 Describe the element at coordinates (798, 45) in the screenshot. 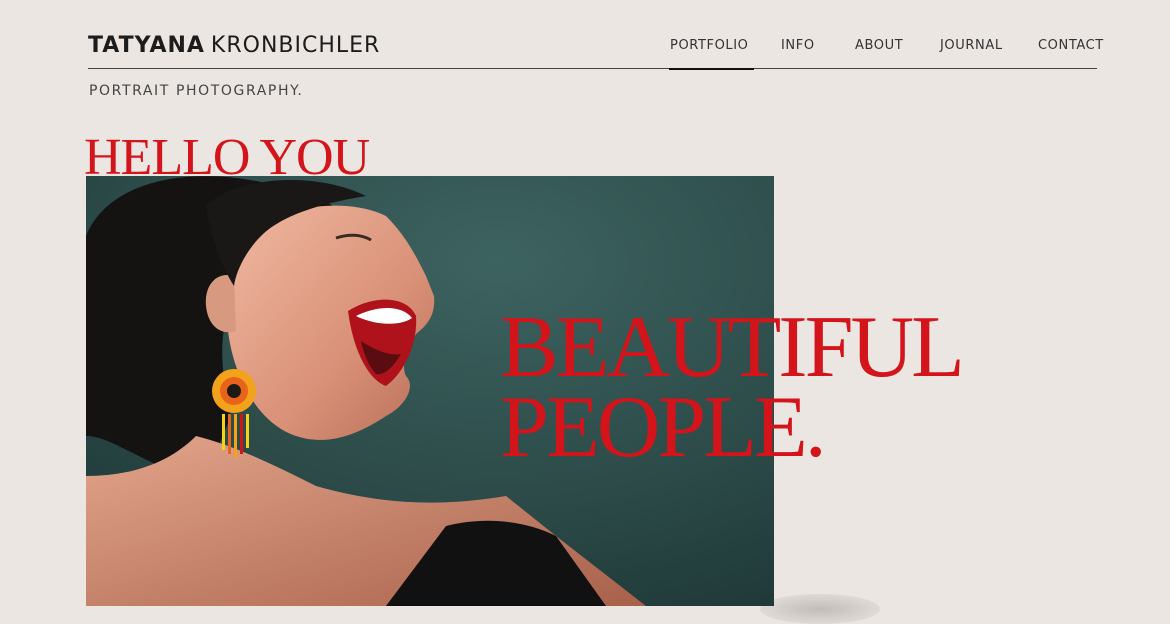

I see `nav-item-info: INFO` at that location.